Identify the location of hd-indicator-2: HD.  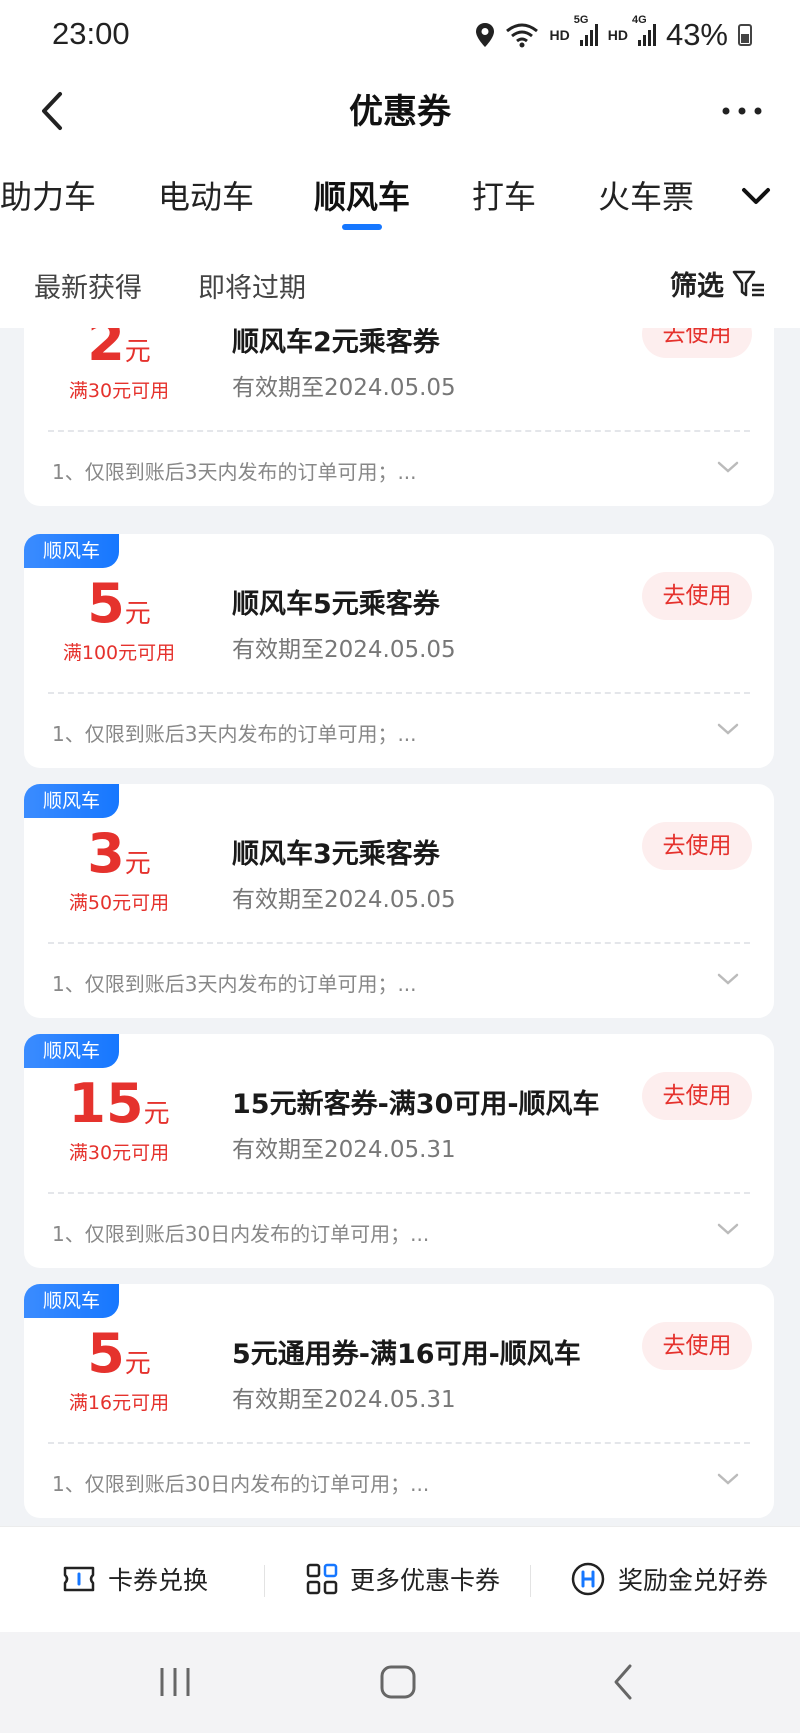
(617, 35).